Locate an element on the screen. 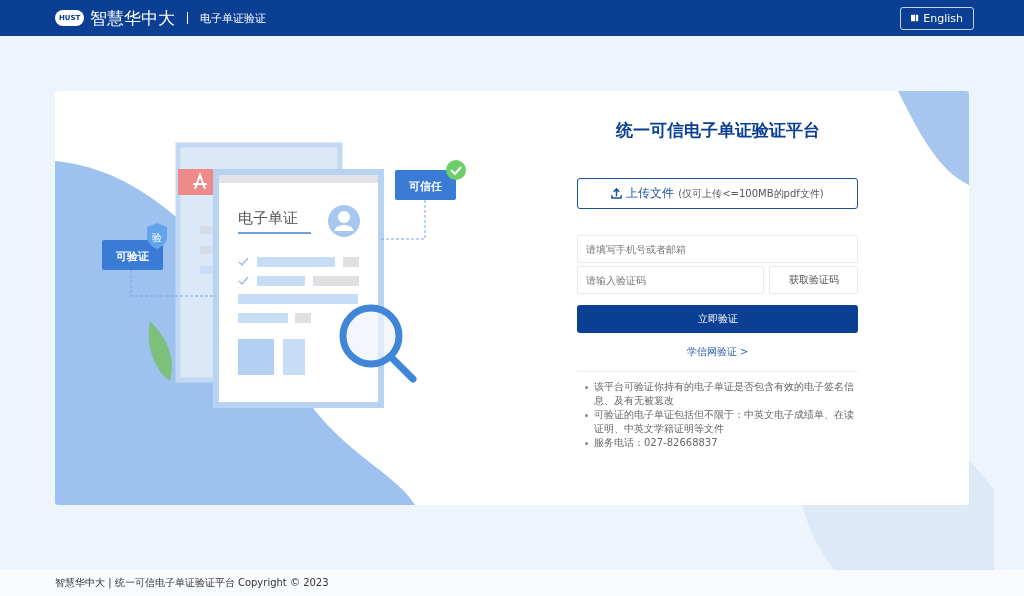 Image resolution: width=1024 pixels, height=596 pixels. upload-button: 上传文件 (仅可上传<=100MB的pdf文件) is located at coordinates (717, 193).